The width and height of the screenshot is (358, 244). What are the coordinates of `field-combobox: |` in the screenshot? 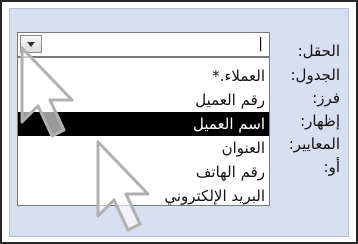 It's located at (143, 44).